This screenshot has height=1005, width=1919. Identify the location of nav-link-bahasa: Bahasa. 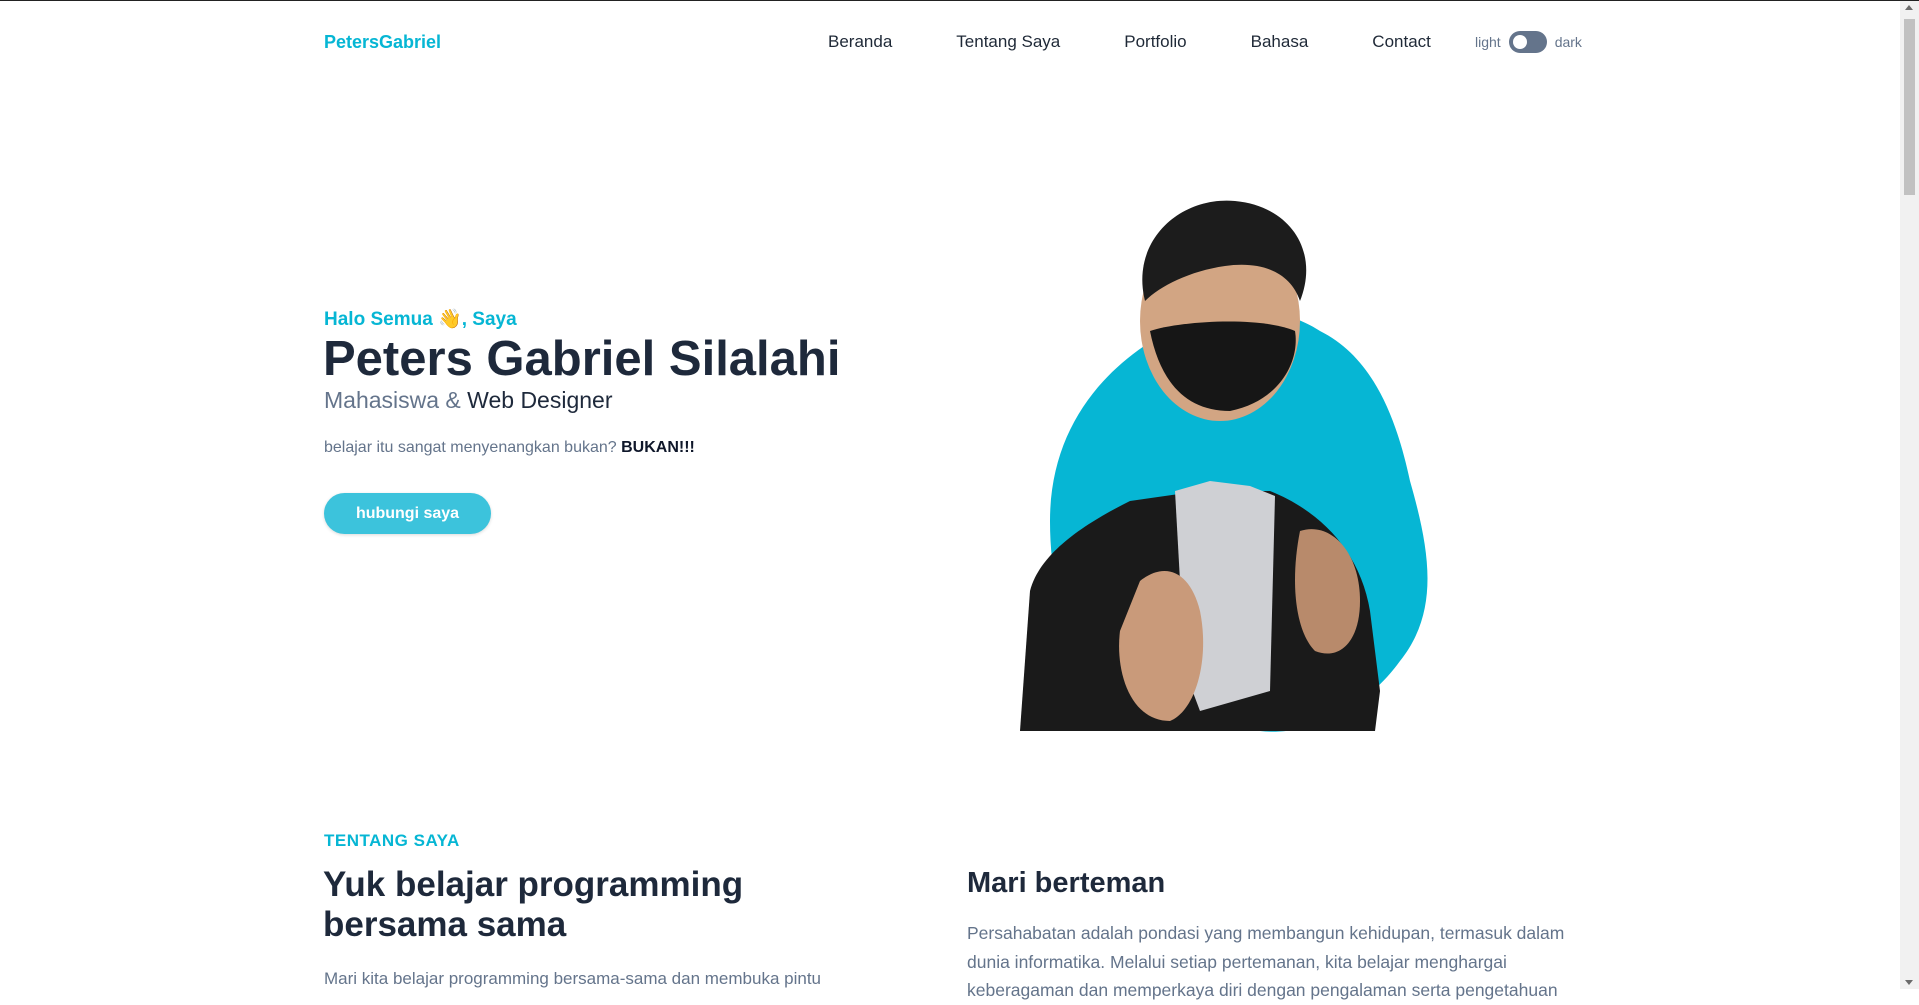
(1280, 42).